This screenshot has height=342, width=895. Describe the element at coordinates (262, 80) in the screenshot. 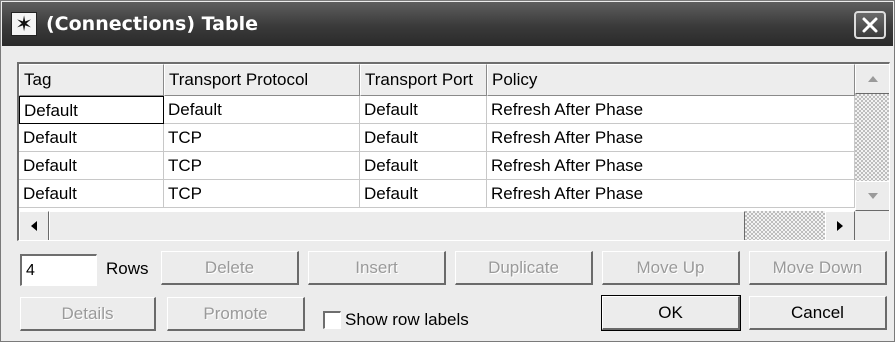

I see `column-header-transport-protocol: Transport Protocol` at that location.